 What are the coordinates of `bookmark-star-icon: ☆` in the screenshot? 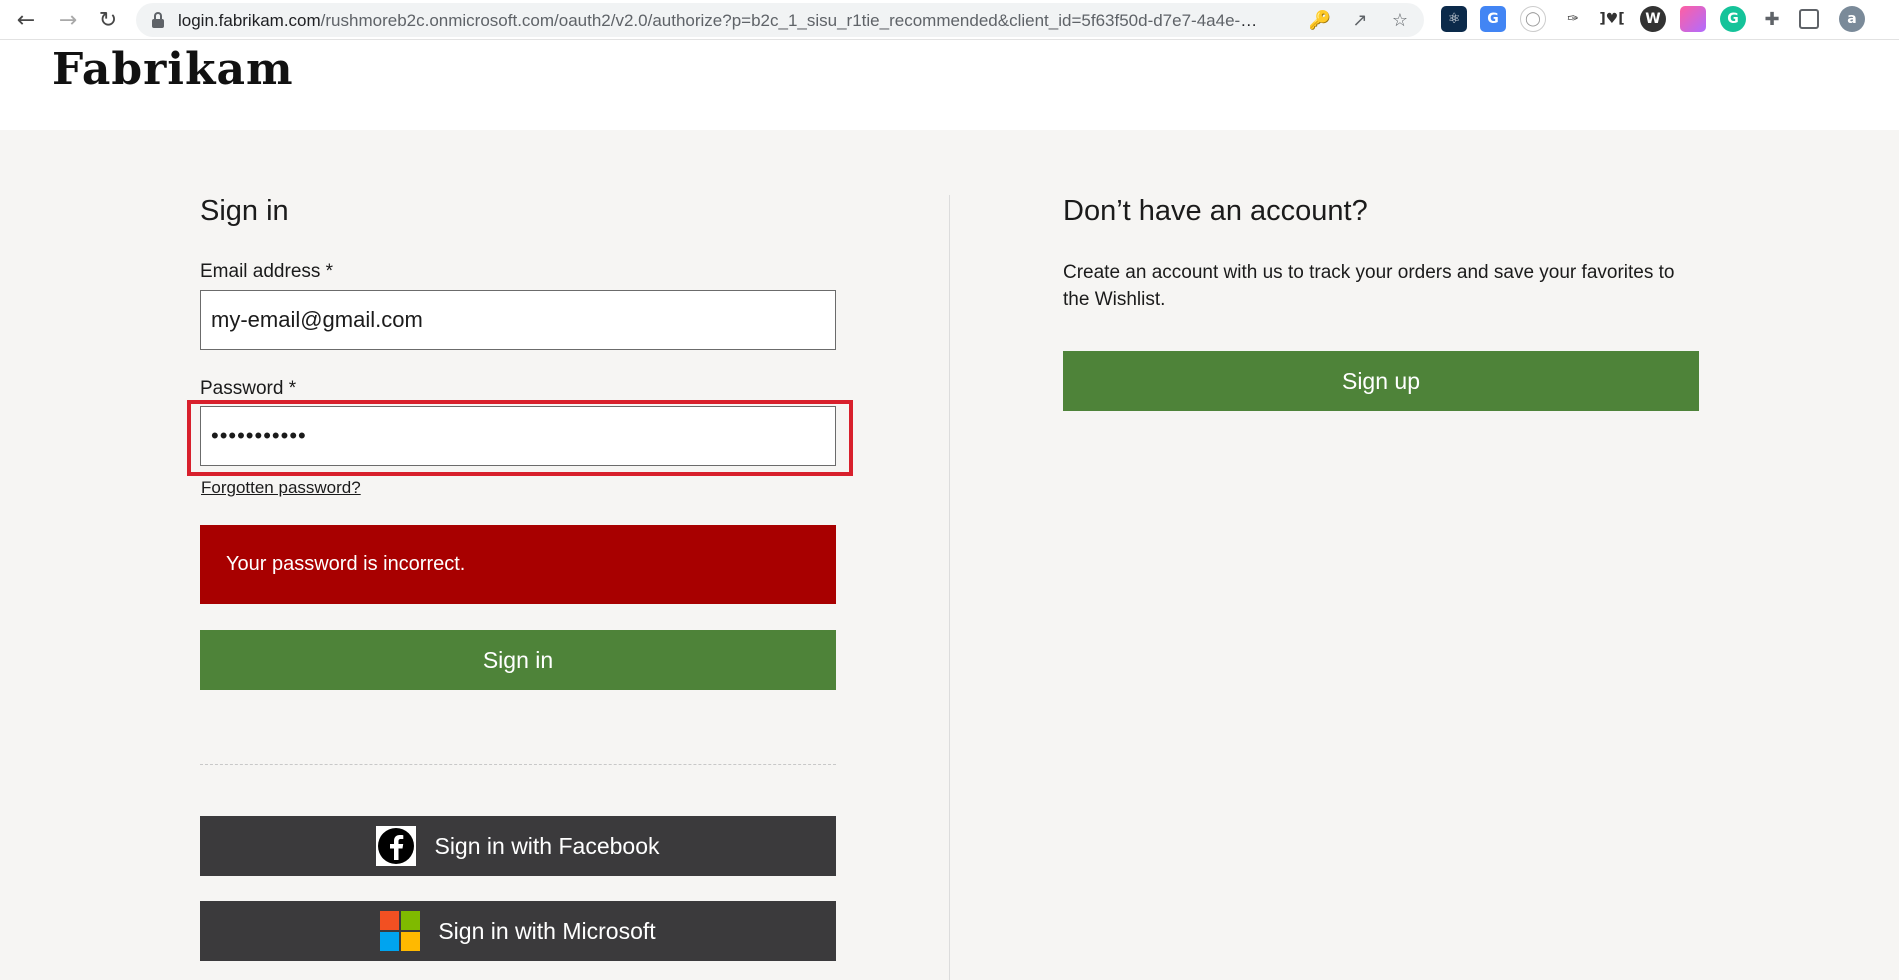 It's located at (1400, 20).